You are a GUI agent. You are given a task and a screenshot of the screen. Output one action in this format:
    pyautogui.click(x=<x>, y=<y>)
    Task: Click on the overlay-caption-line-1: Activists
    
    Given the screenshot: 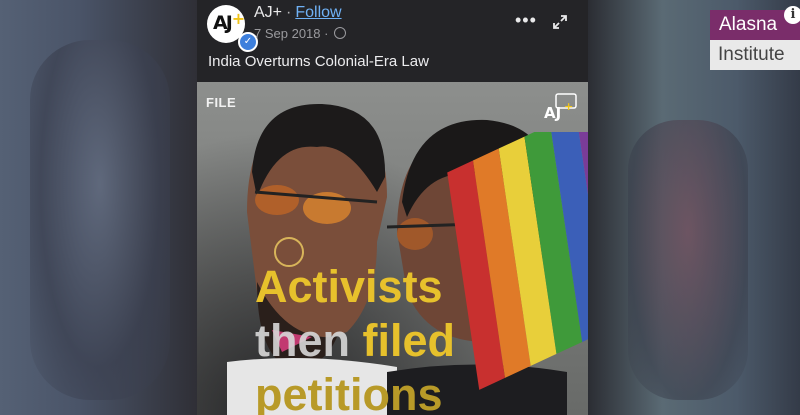 What is the action you would take?
    pyautogui.click(x=349, y=286)
    